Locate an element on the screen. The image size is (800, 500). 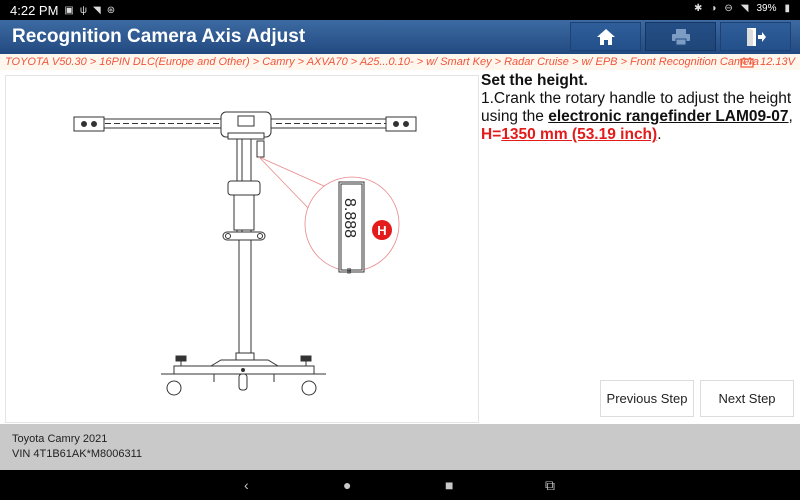
status-bar: 4:22 PM ▣ ψ ◥ ⊛ ✱ ◑ ⊖ ◥ 39% ▮ is located at coordinates (400, 10).